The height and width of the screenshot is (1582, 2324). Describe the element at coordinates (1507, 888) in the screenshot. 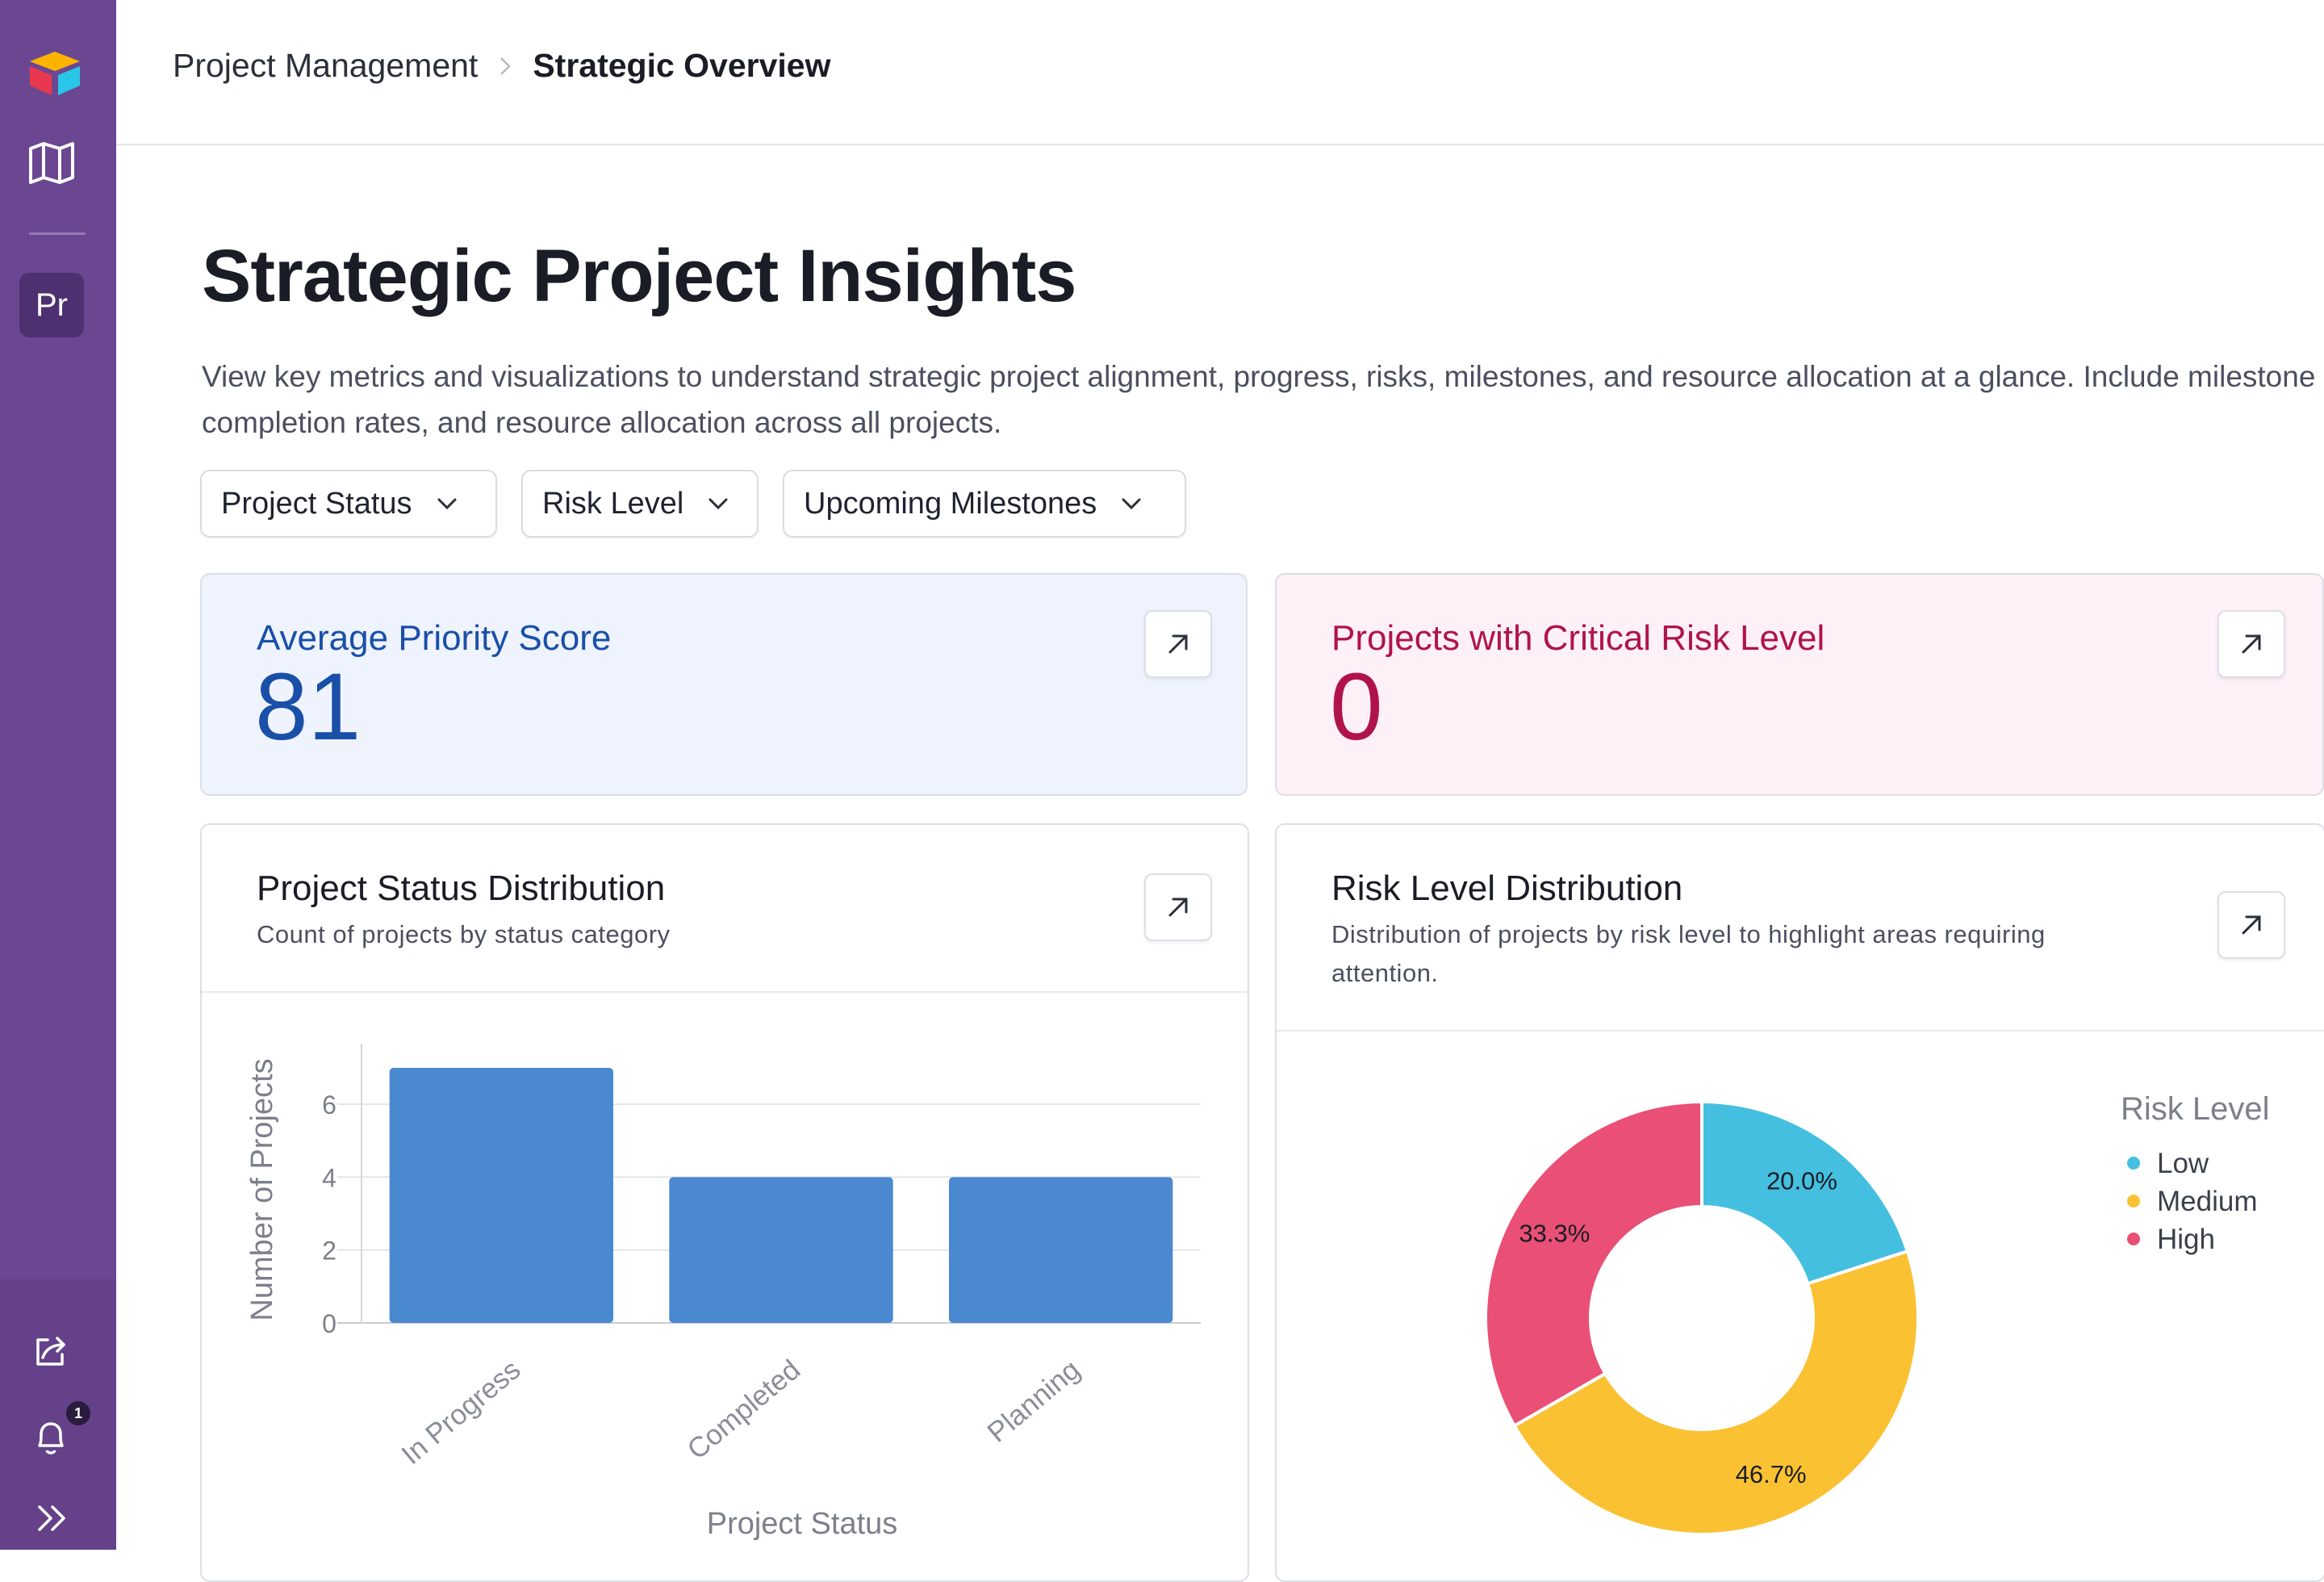

I see `chart-title: Risk Level Distribution` at that location.